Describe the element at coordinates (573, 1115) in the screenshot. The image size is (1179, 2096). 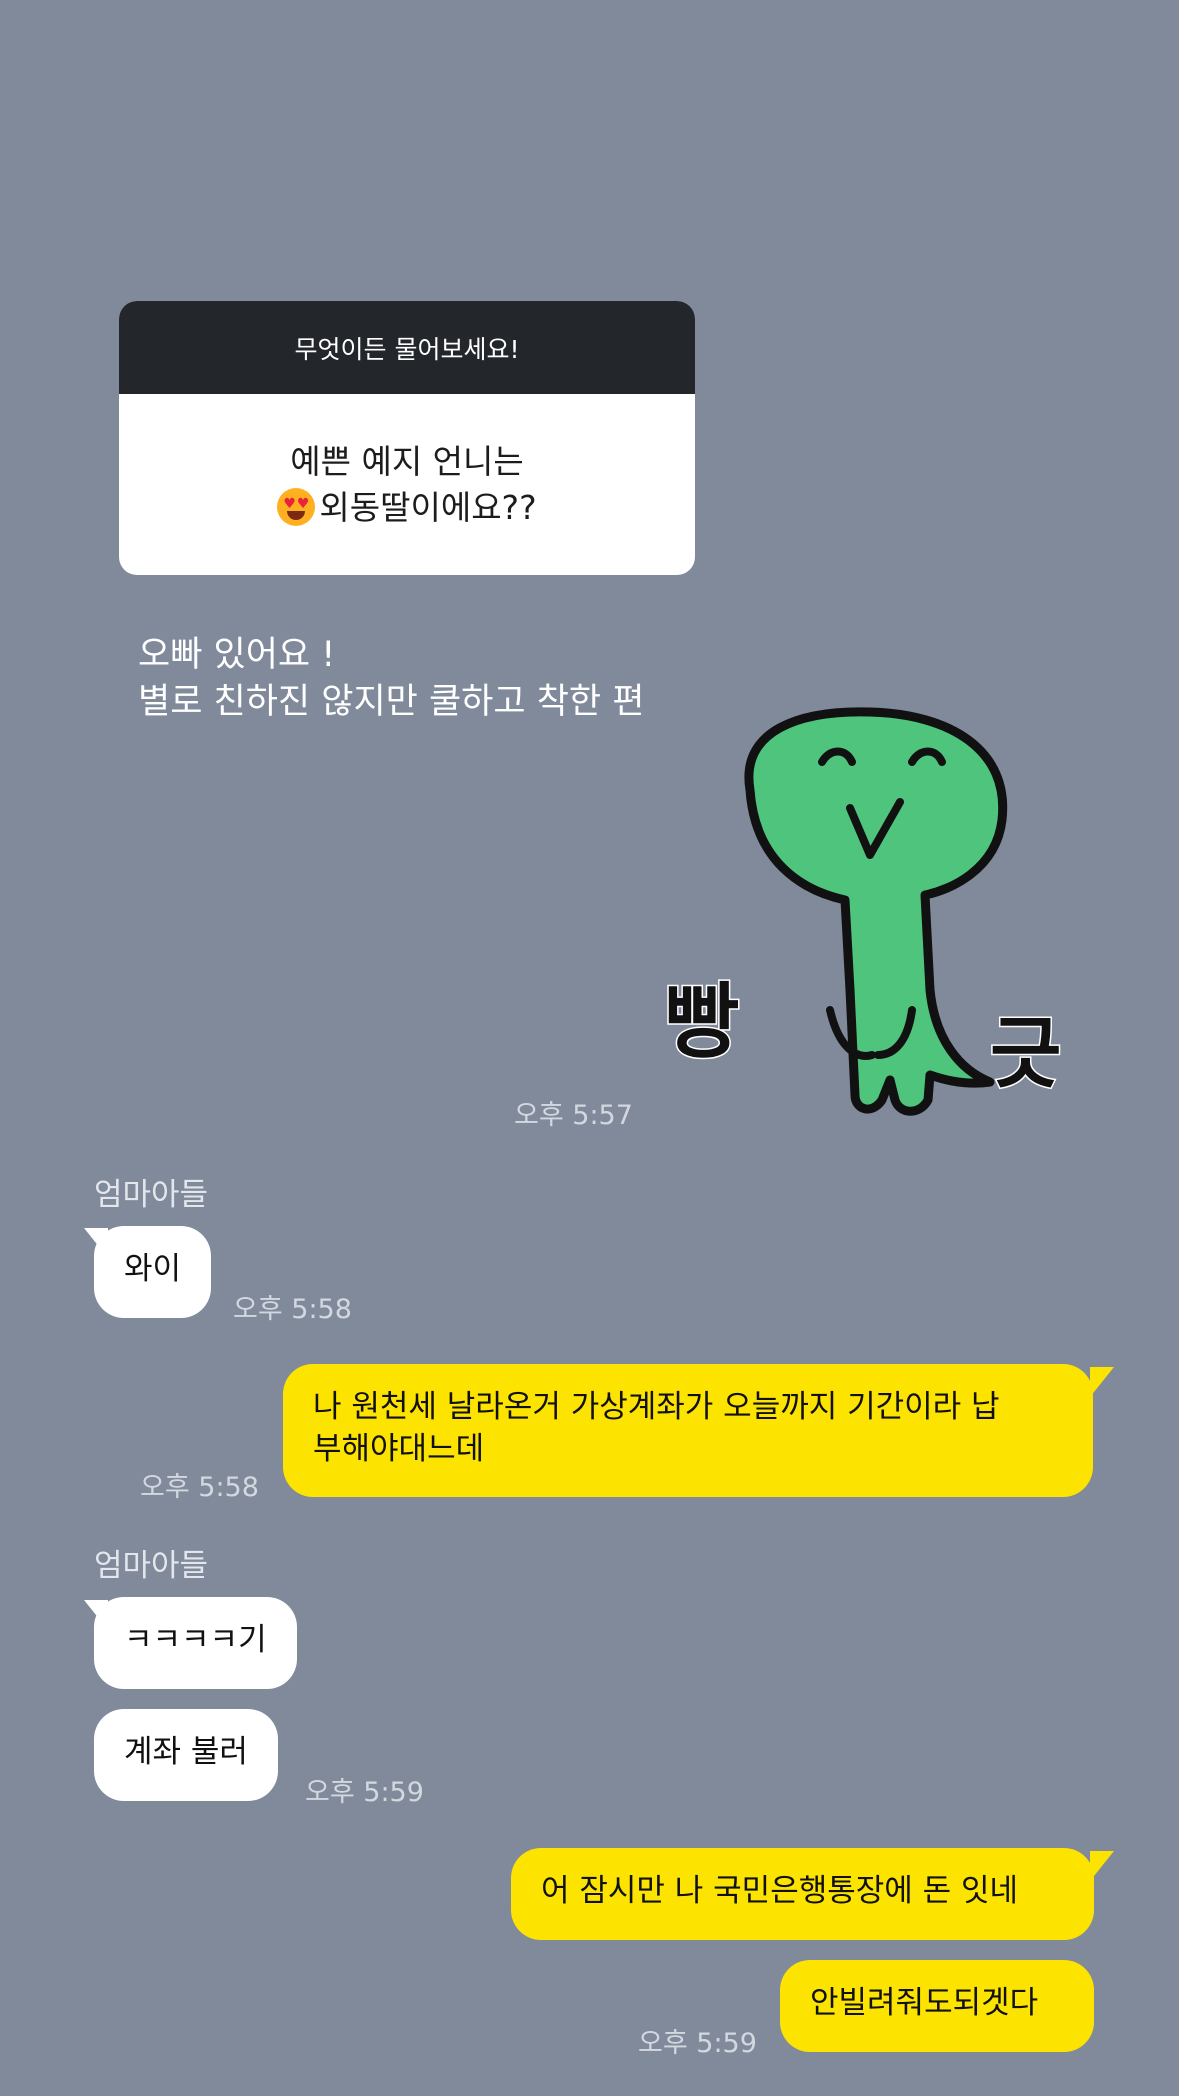
I see `message-time: 오후 5:57` at that location.